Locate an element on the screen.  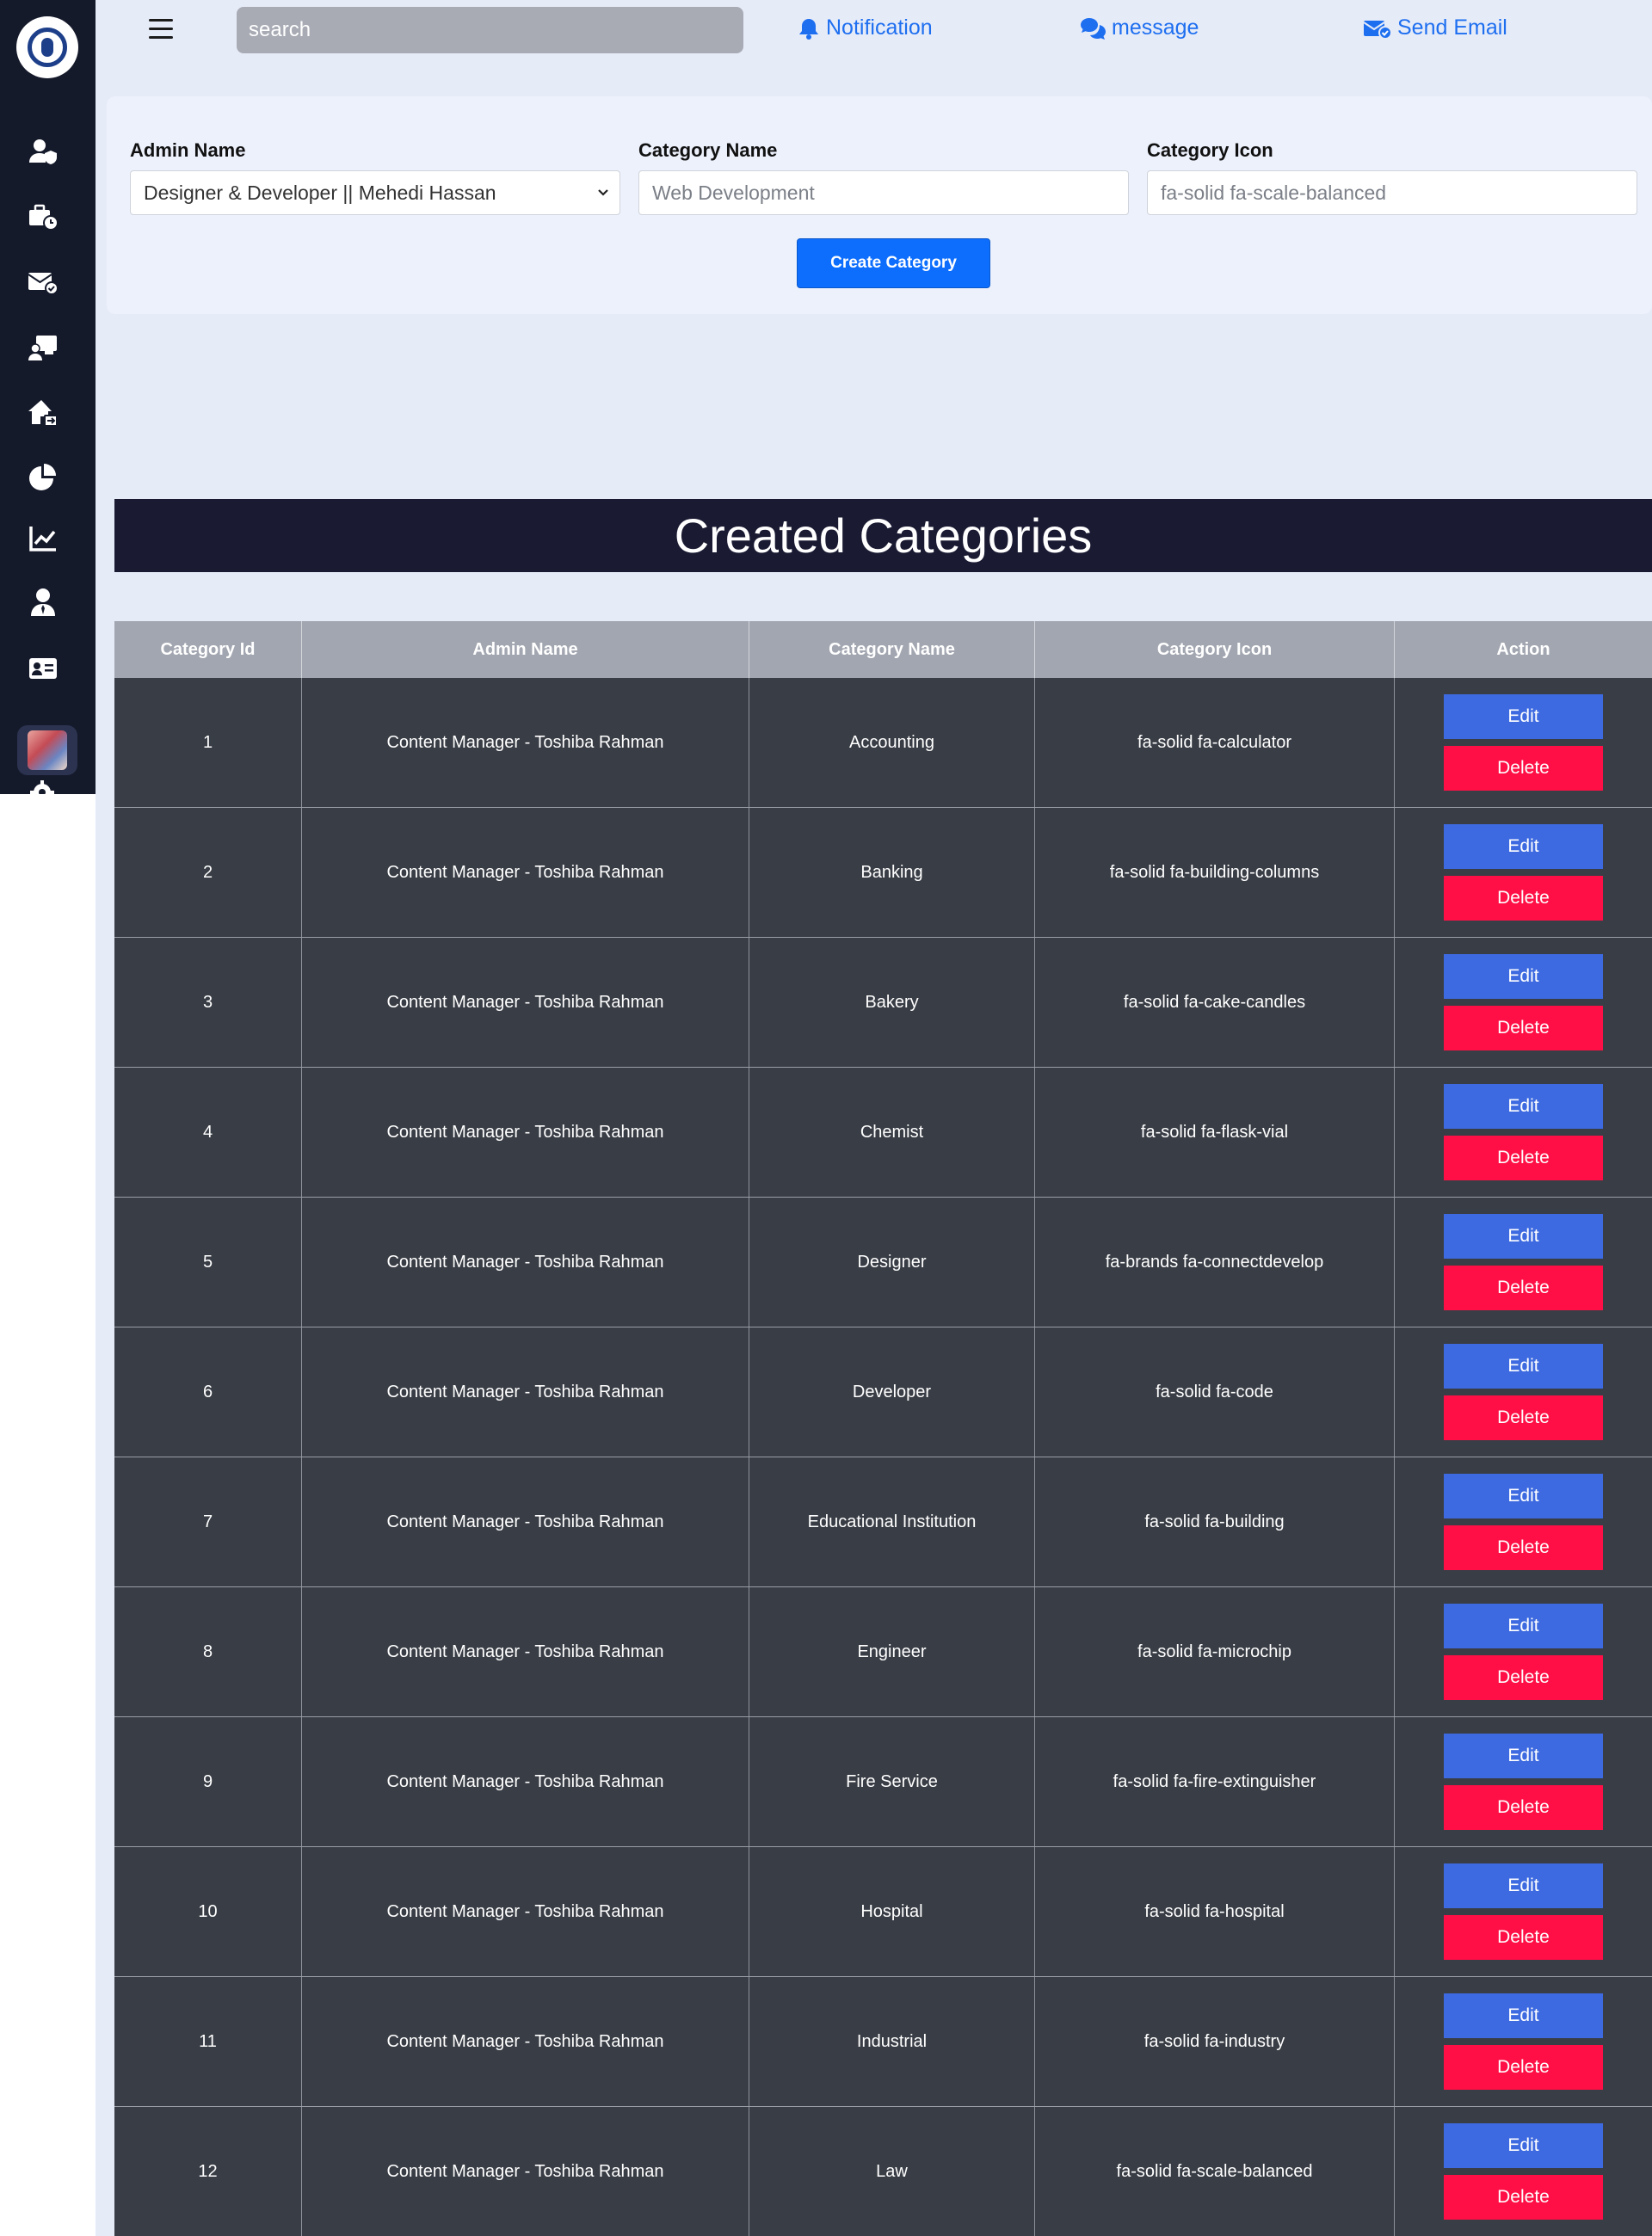
category-icon-input: fa-solid fa-scale-balanced is located at coordinates (1392, 192).